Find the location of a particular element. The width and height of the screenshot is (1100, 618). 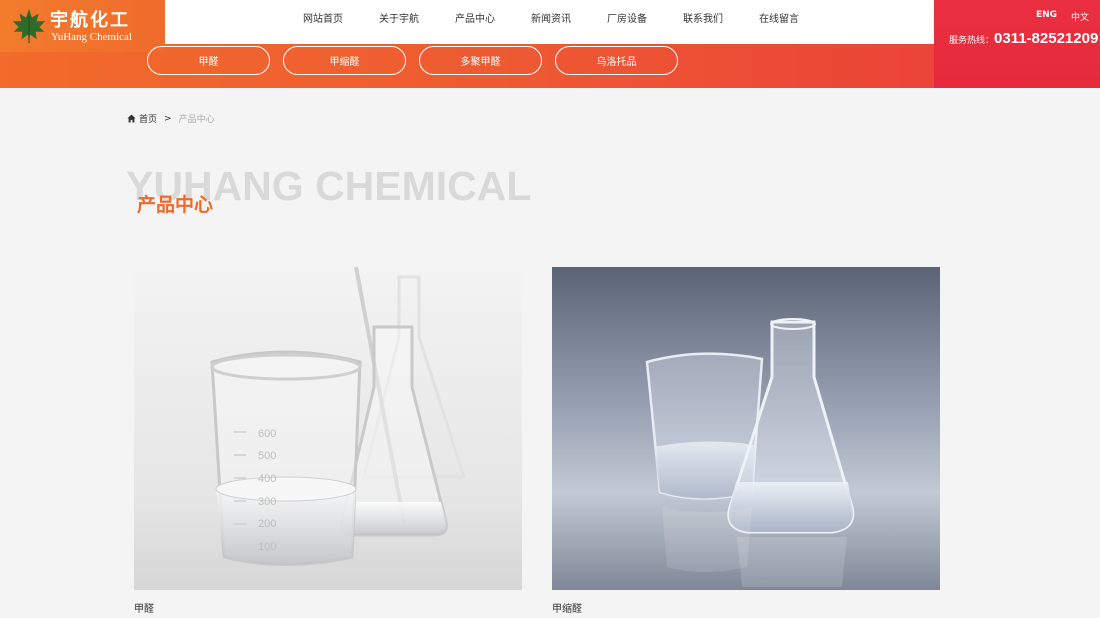

logo-cn-text: 宇航化工 is located at coordinates (90, 20).